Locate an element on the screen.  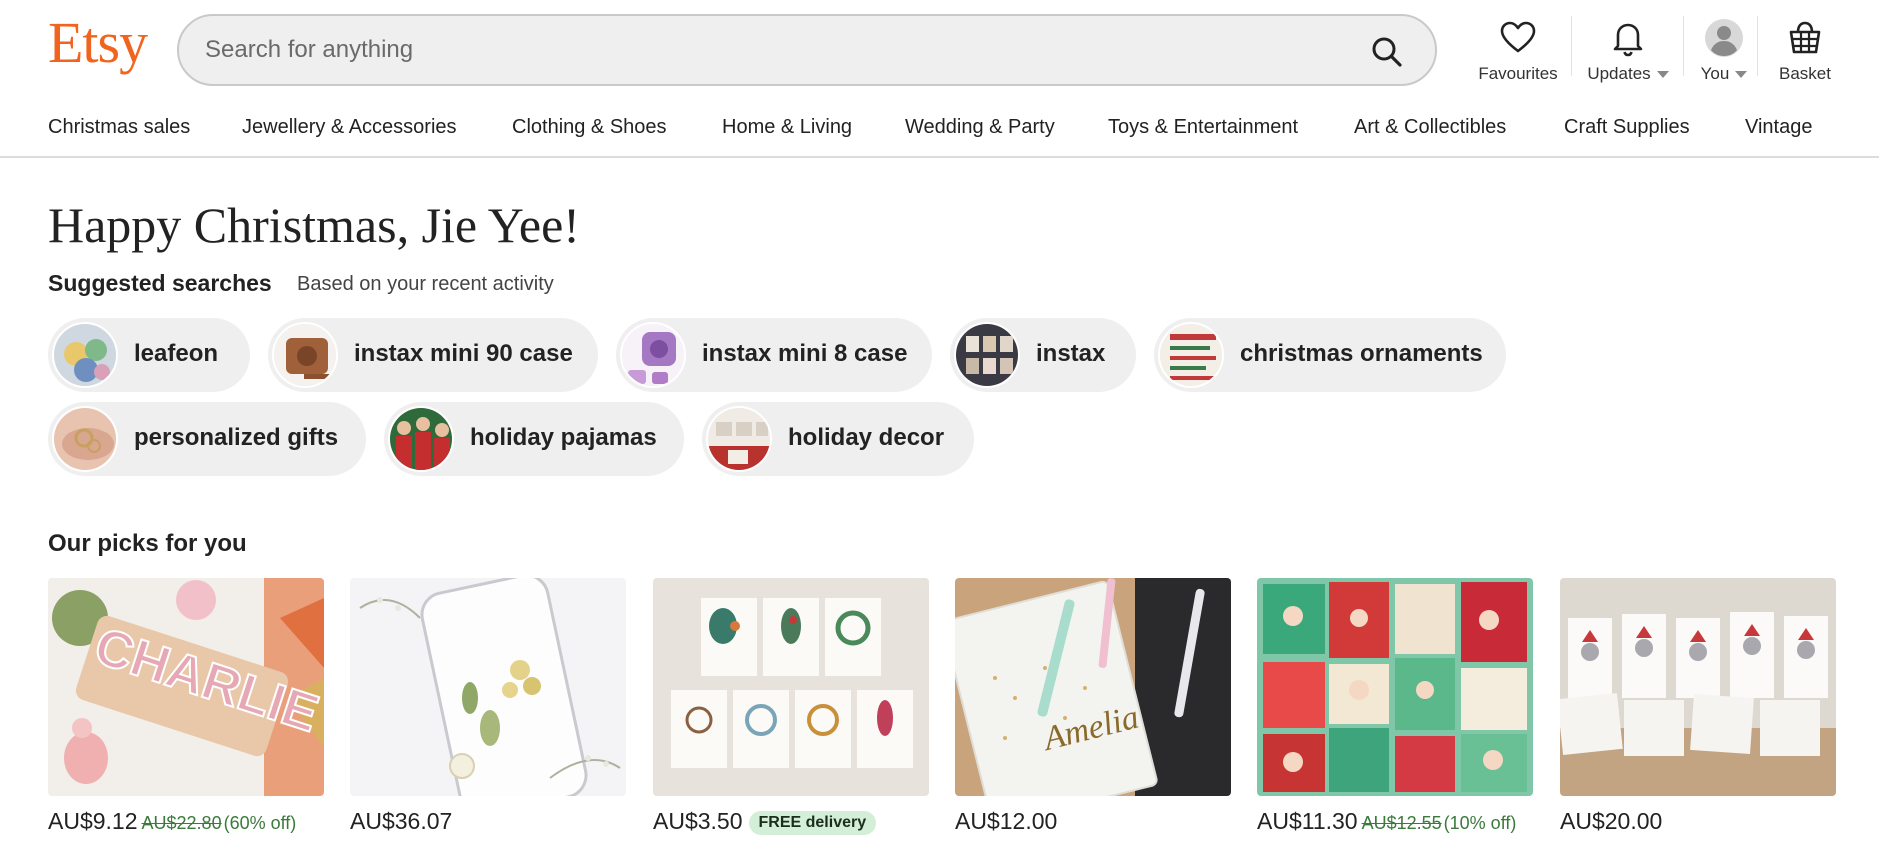
suggestion-chip: instax is located at coordinates (1043, 355).